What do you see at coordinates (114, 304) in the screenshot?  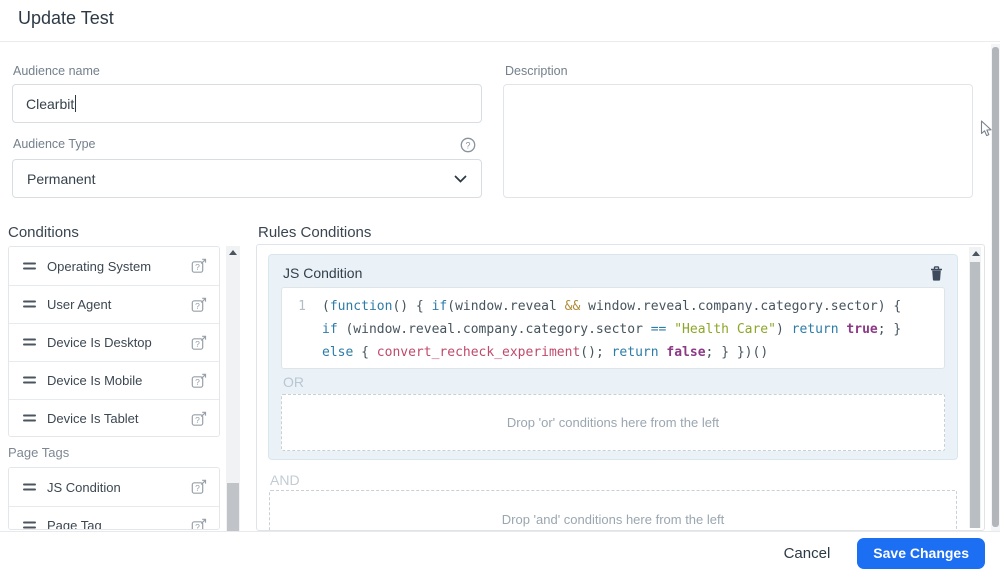 I see `condition-item: User Agent?` at bounding box center [114, 304].